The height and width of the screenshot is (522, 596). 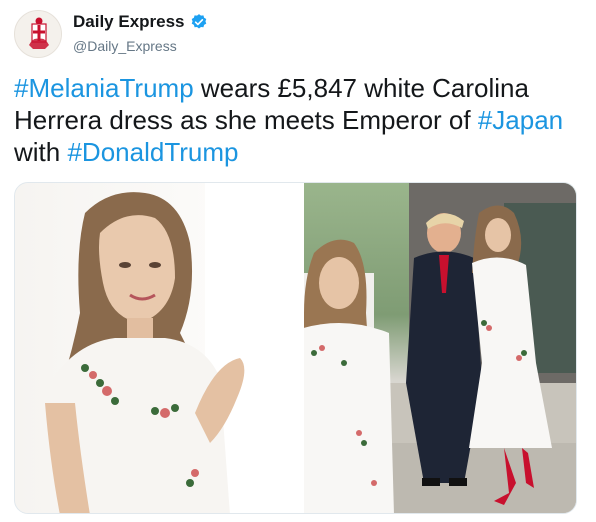 What do you see at coordinates (41, 152) in the screenshot?
I see `tweet-text-part: with` at bounding box center [41, 152].